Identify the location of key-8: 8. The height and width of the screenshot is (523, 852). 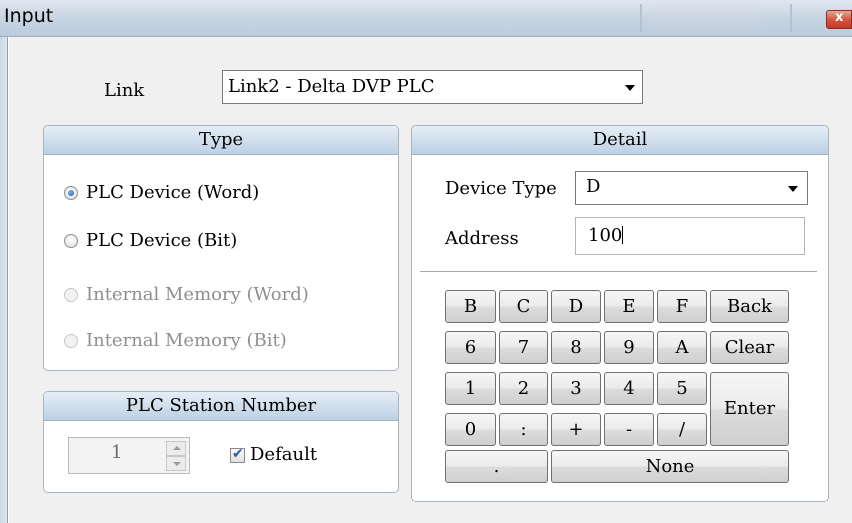
(576, 347).